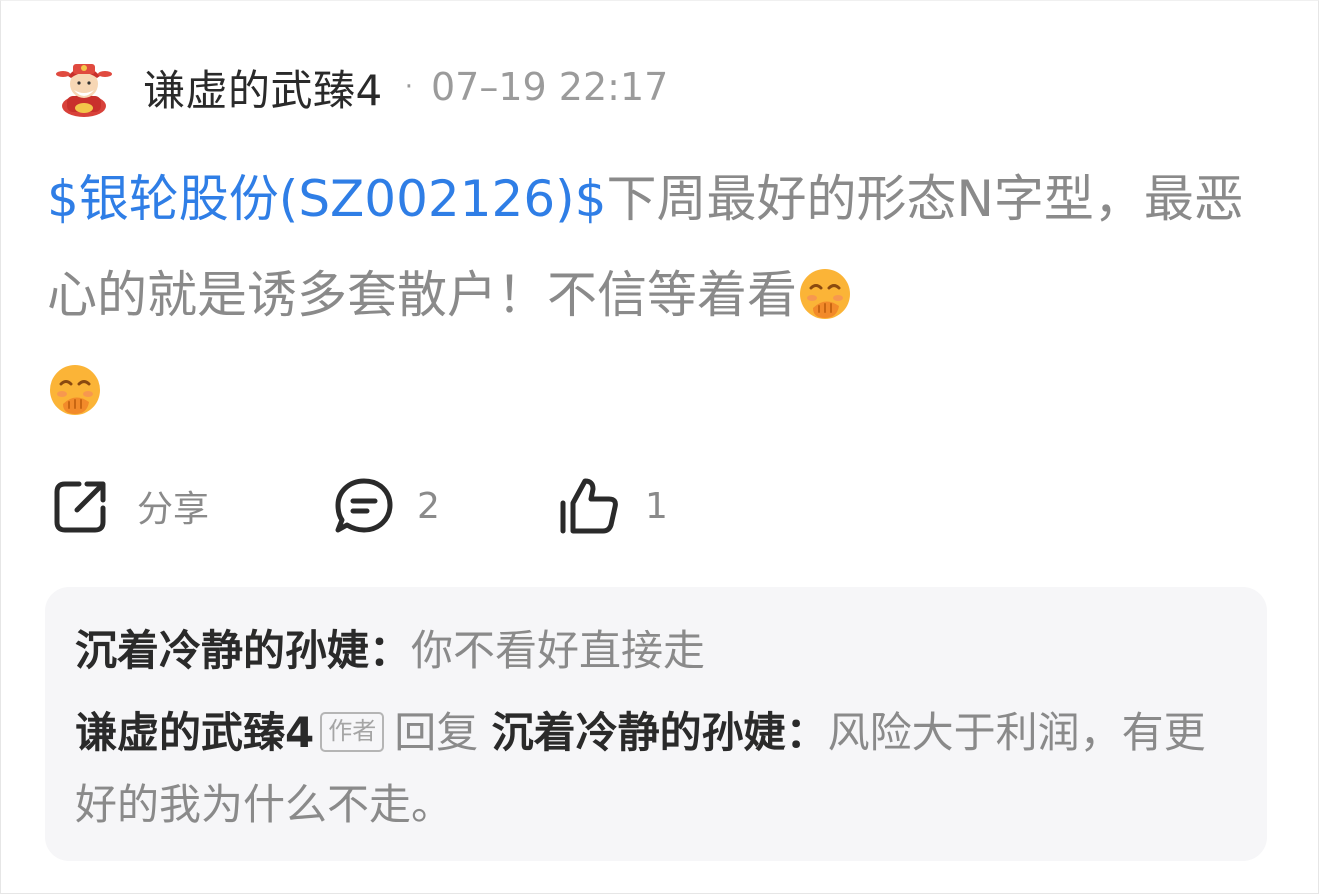 This screenshot has height=894, width=1319. I want to click on reply-item: 沉着冷静的孙婕：你不看好直接走, so click(655, 651).